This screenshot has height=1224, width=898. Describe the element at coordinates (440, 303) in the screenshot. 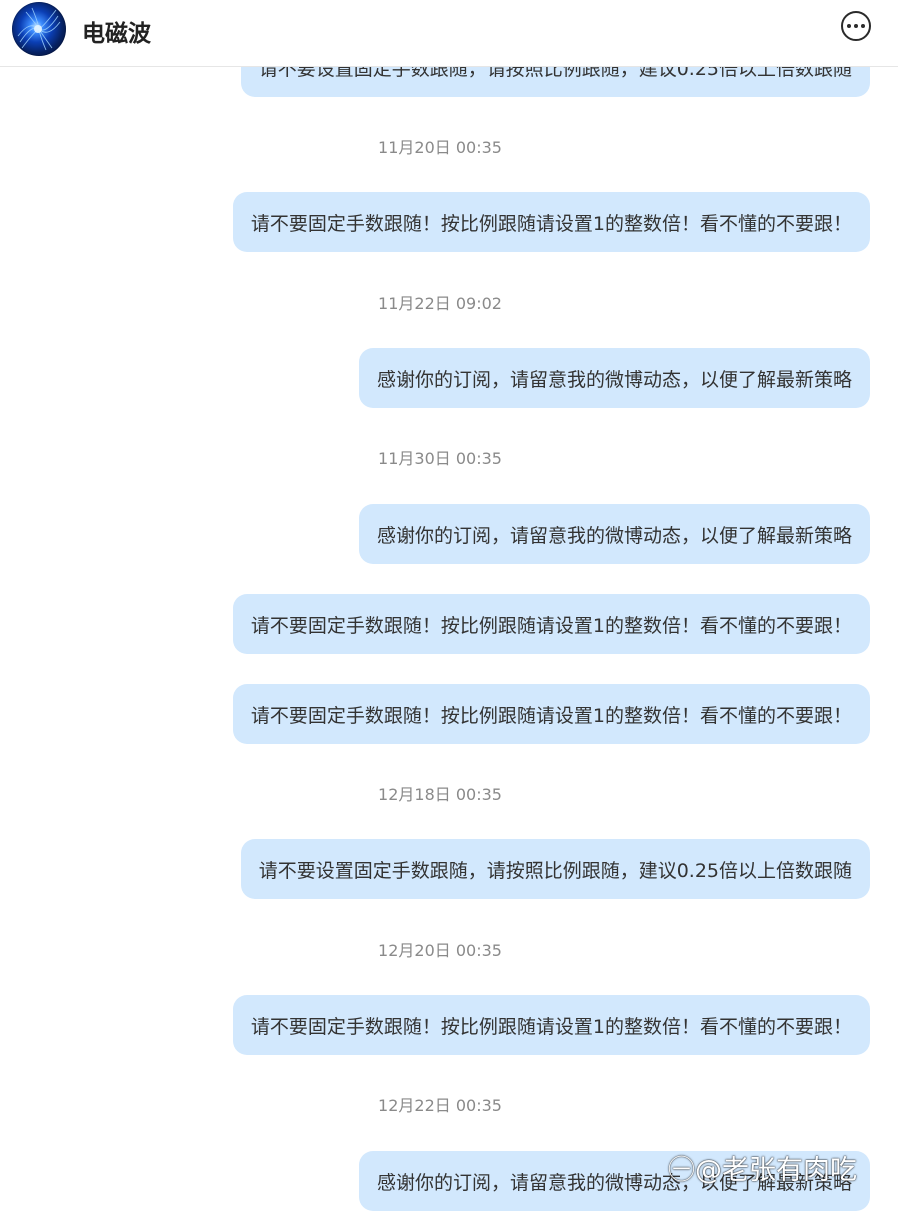

I see `message-timestamp: 11月22日 09:02` at that location.